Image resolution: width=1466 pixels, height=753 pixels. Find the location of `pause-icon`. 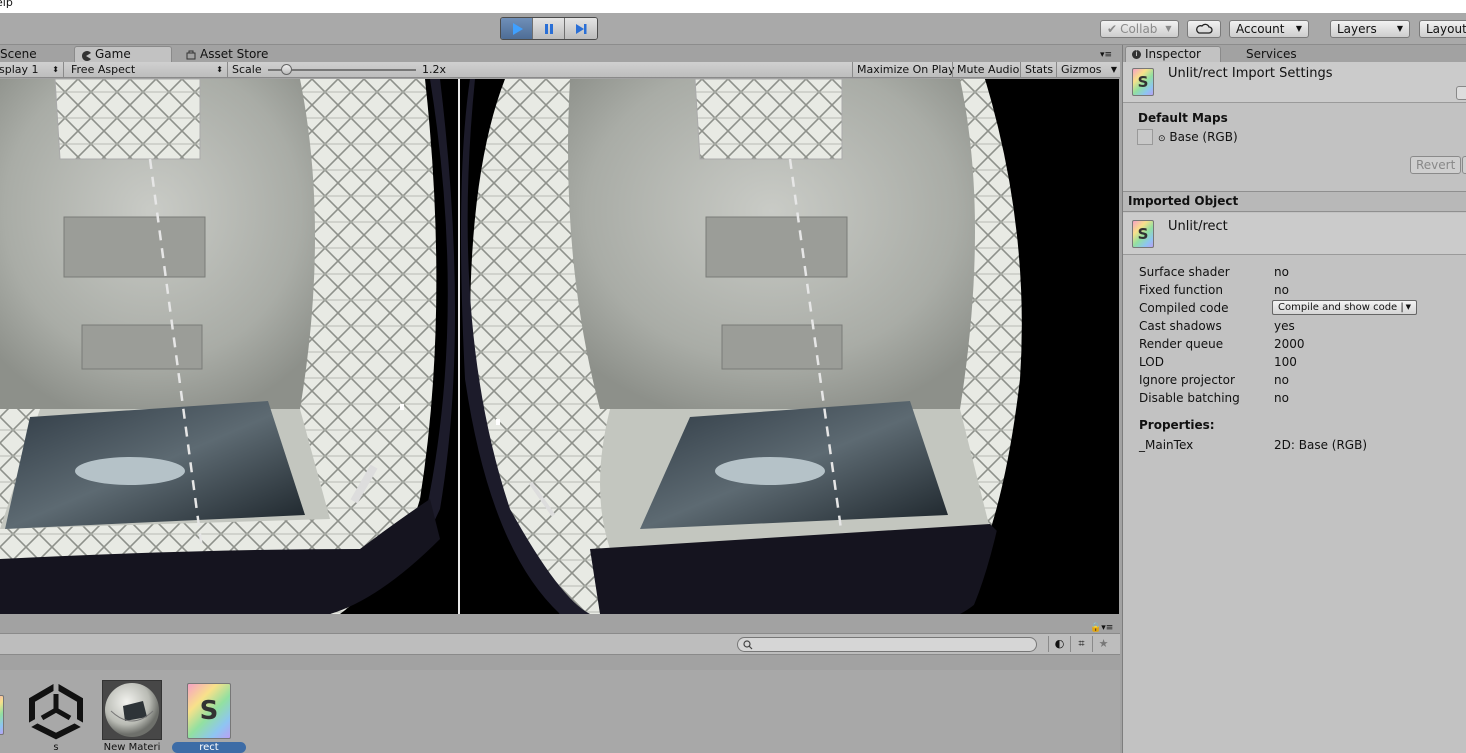

pause-icon is located at coordinates (548, 28).